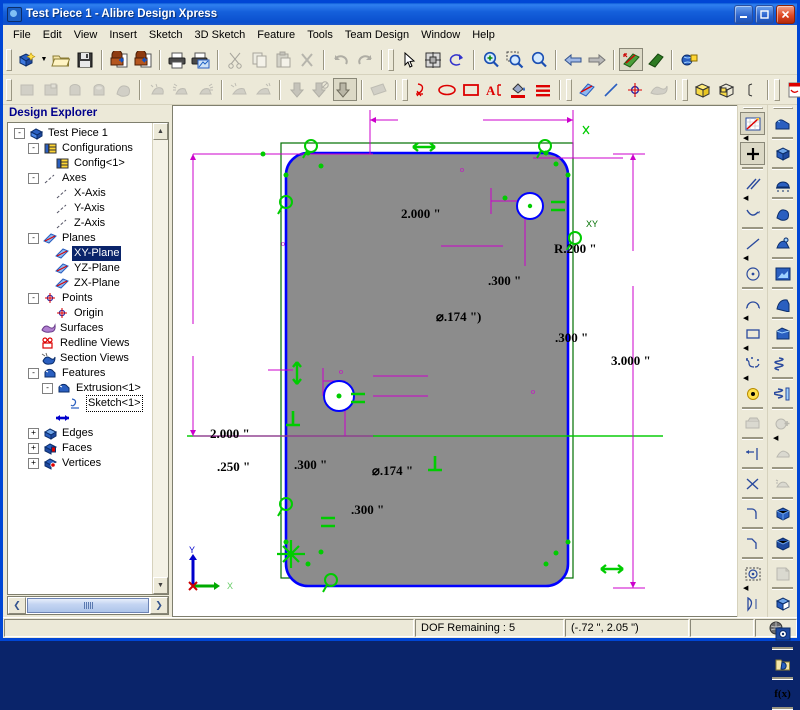 This screenshot has width=800, height=710. What do you see at coordinates (365, 59) in the screenshot?
I see `redo-icon` at bounding box center [365, 59].